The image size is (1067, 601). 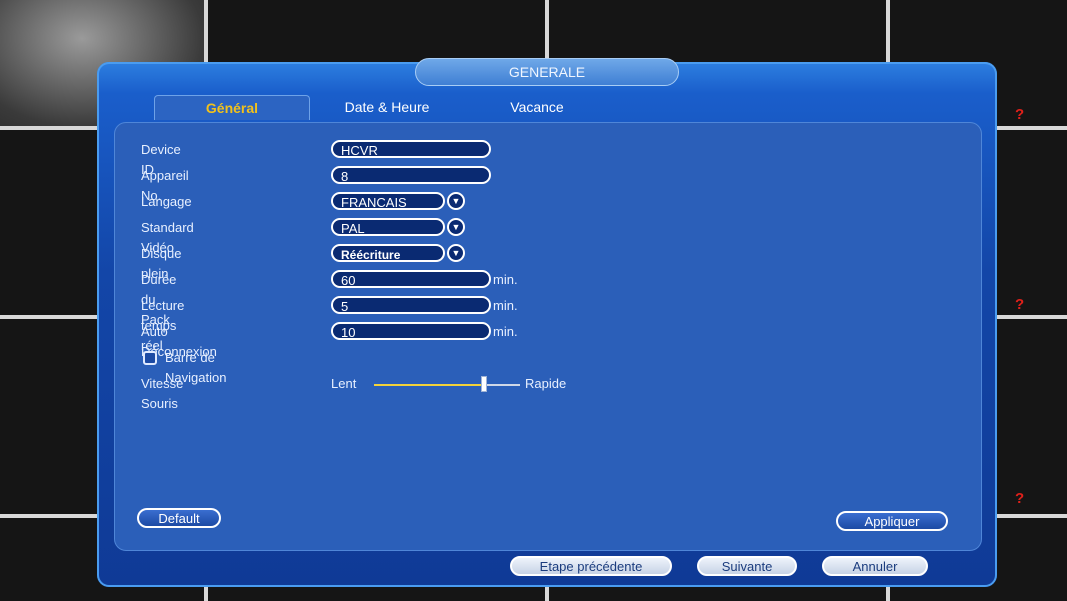 What do you see at coordinates (483, 384) in the screenshot?
I see `mouse-speed-slider-thumb` at bounding box center [483, 384].